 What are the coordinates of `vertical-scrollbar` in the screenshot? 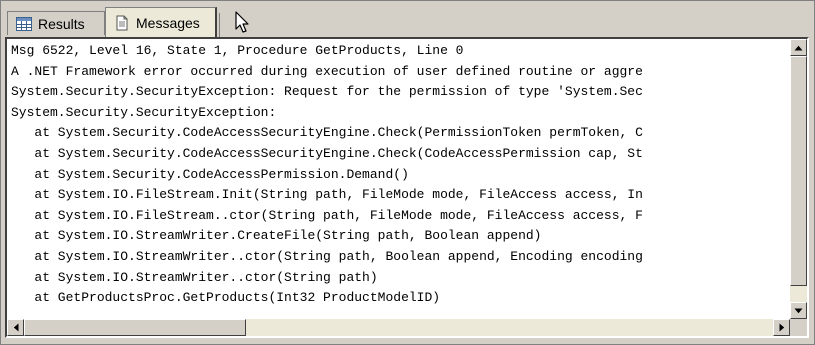 It's located at (798, 179).